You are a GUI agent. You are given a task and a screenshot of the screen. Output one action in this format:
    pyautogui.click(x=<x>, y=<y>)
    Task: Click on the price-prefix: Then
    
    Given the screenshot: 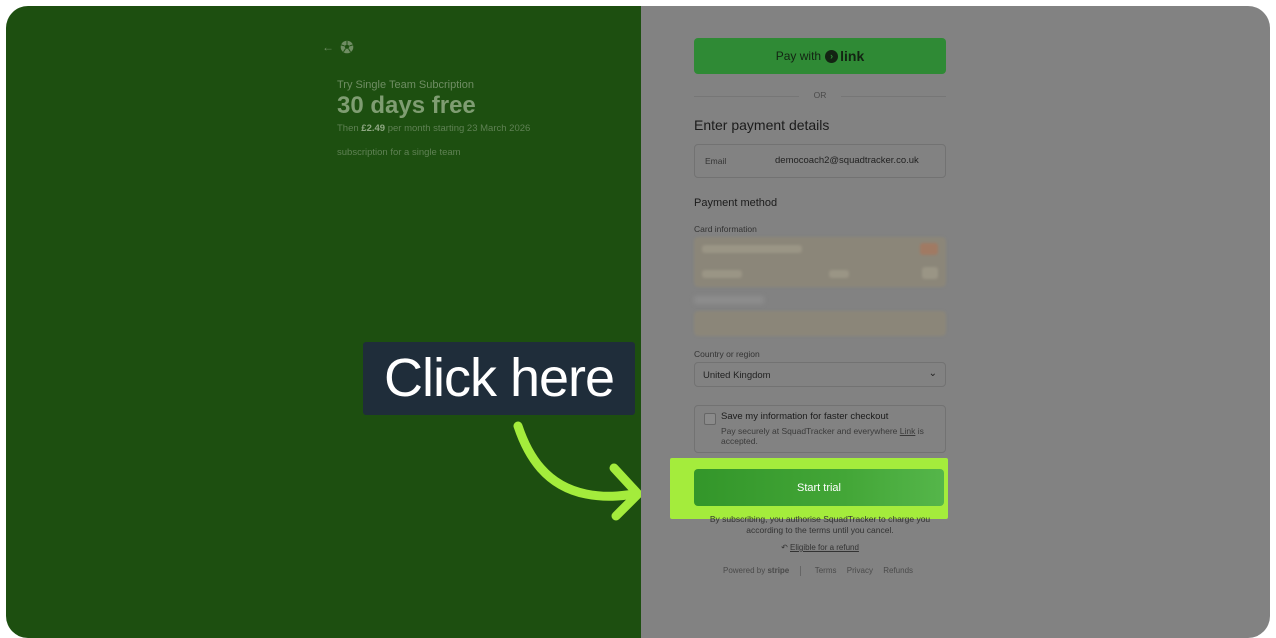 What is the action you would take?
    pyautogui.click(x=348, y=128)
    